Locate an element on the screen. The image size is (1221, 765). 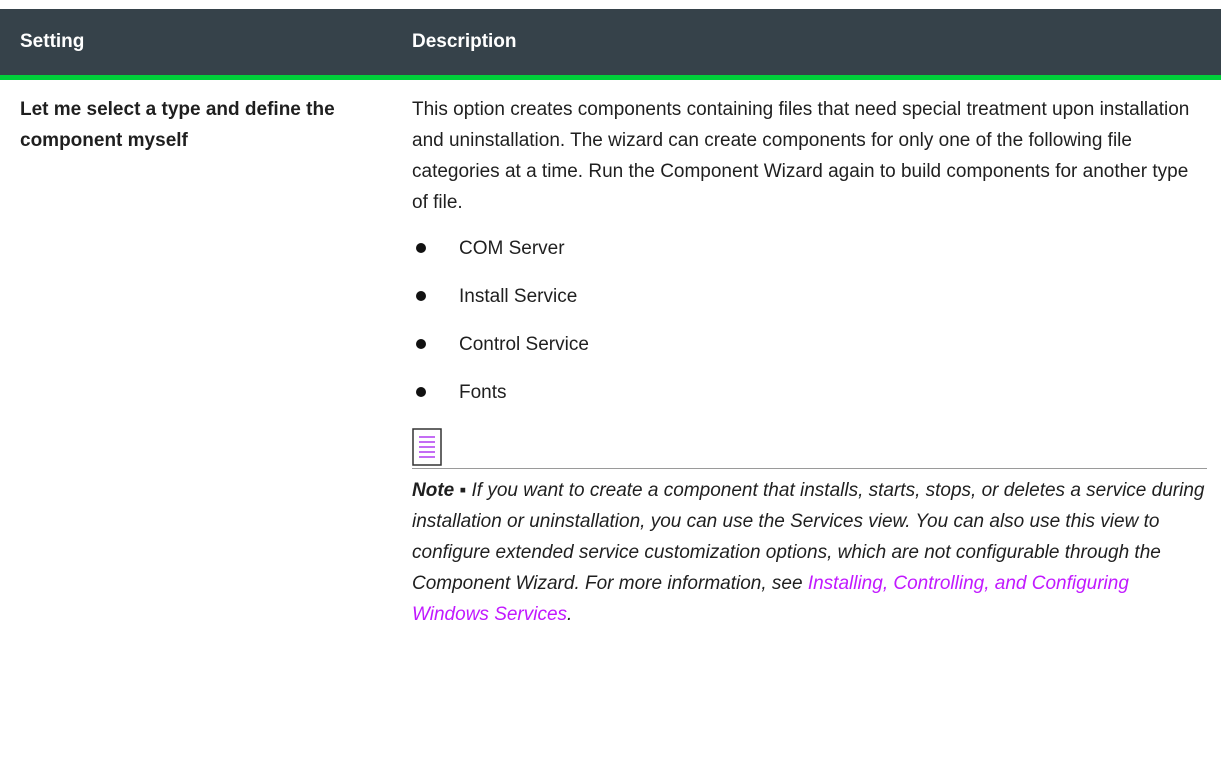
list-item: COM Server is located at coordinates (809, 248).